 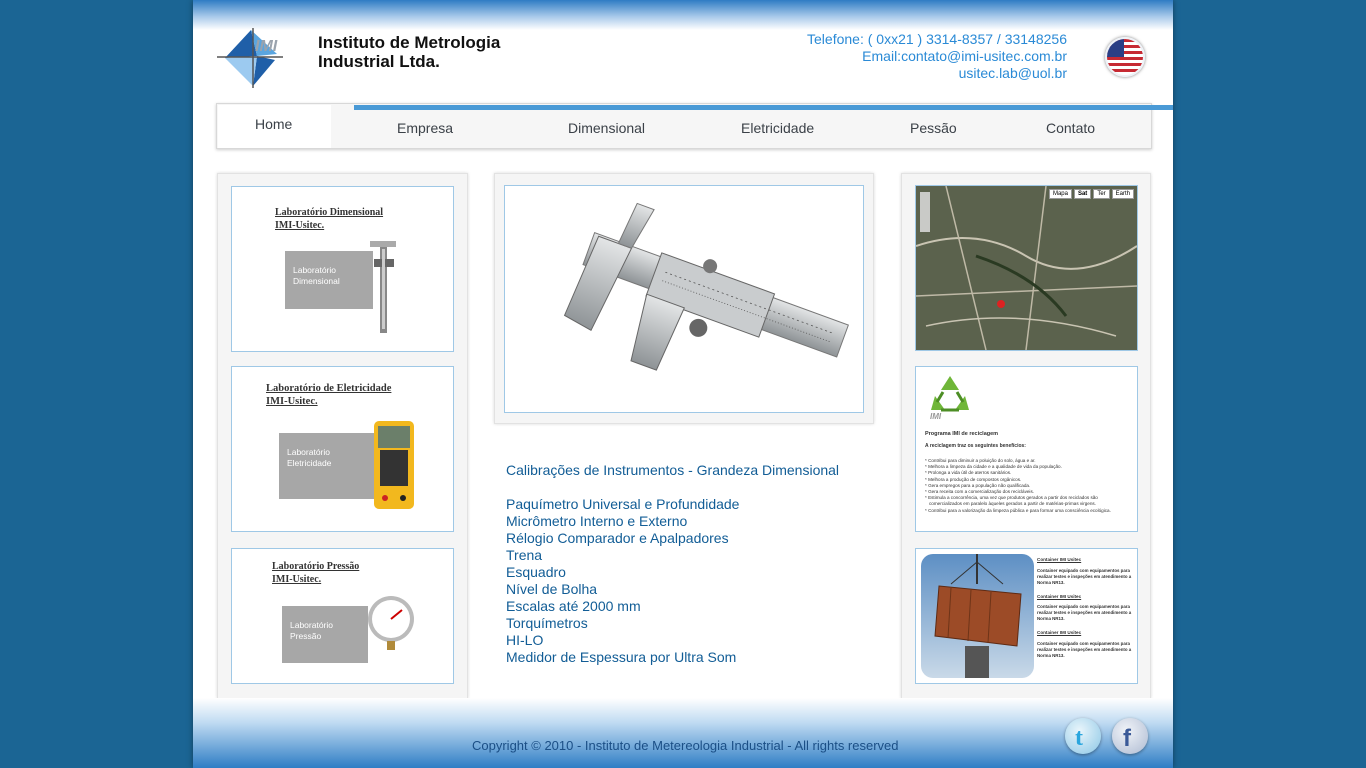 What do you see at coordinates (309, 463) in the screenshot?
I see `lab-box-line2: Eletricidade` at bounding box center [309, 463].